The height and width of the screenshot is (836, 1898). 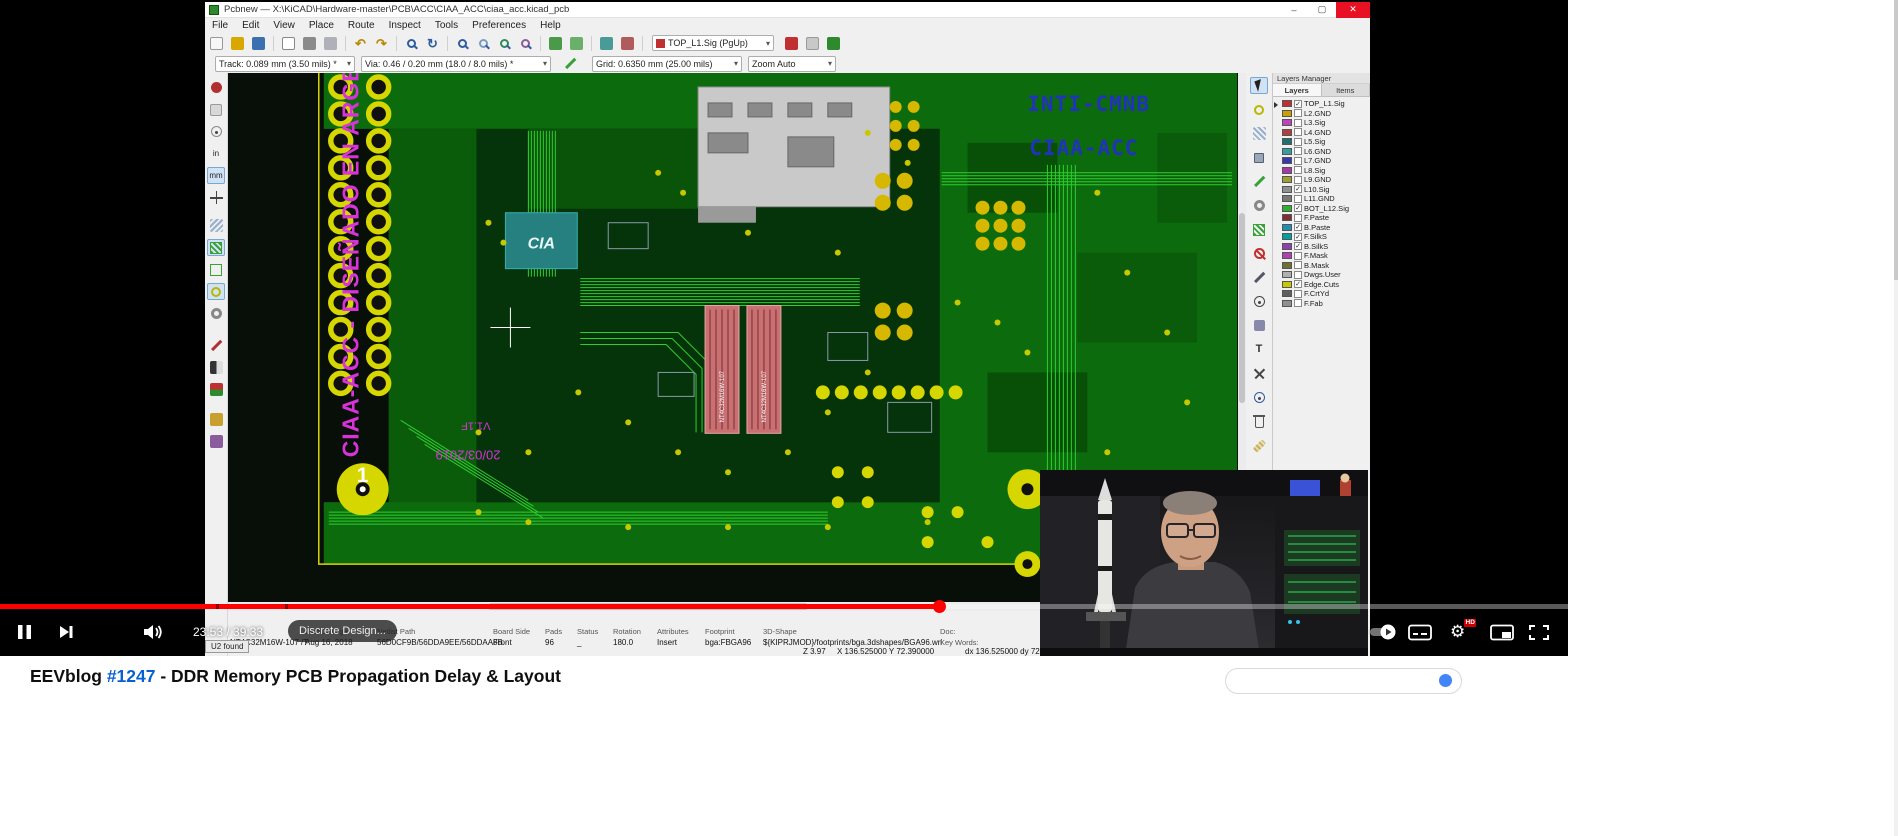 What do you see at coordinates (791, 43) in the screenshot?
I see `highlight-layer-button` at bounding box center [791, 43].